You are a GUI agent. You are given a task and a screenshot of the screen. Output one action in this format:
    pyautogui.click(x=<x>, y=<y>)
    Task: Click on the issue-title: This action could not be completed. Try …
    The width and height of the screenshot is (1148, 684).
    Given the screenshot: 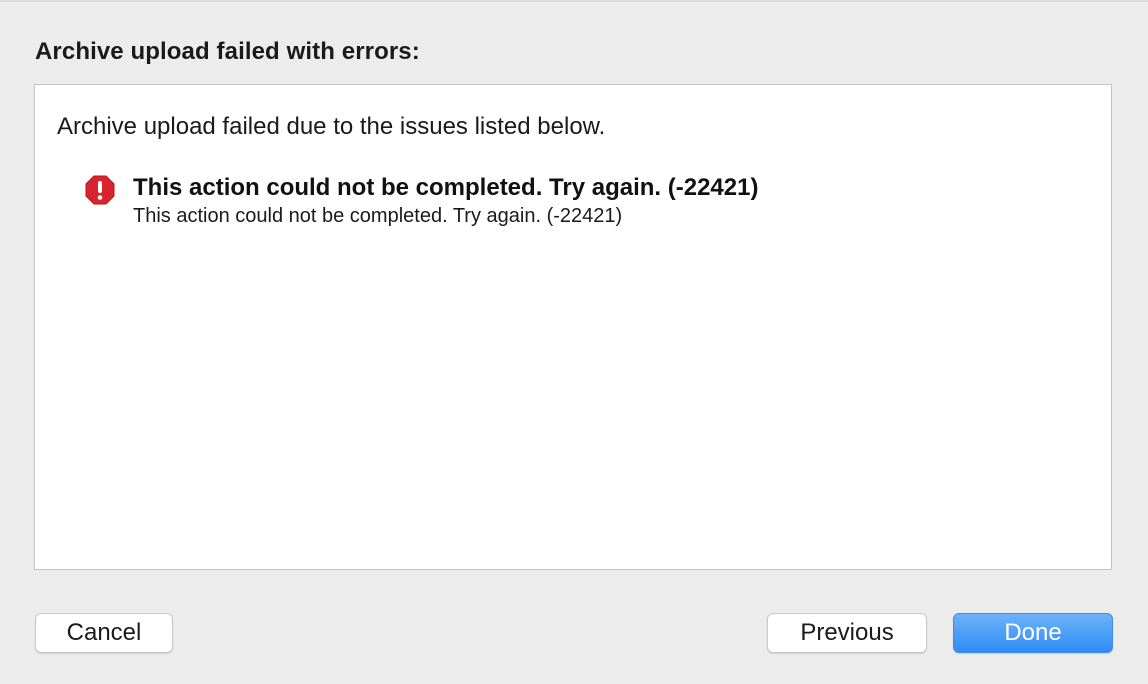 What is the action you would take?
    pyautogui.click(x=446, y=187)
    